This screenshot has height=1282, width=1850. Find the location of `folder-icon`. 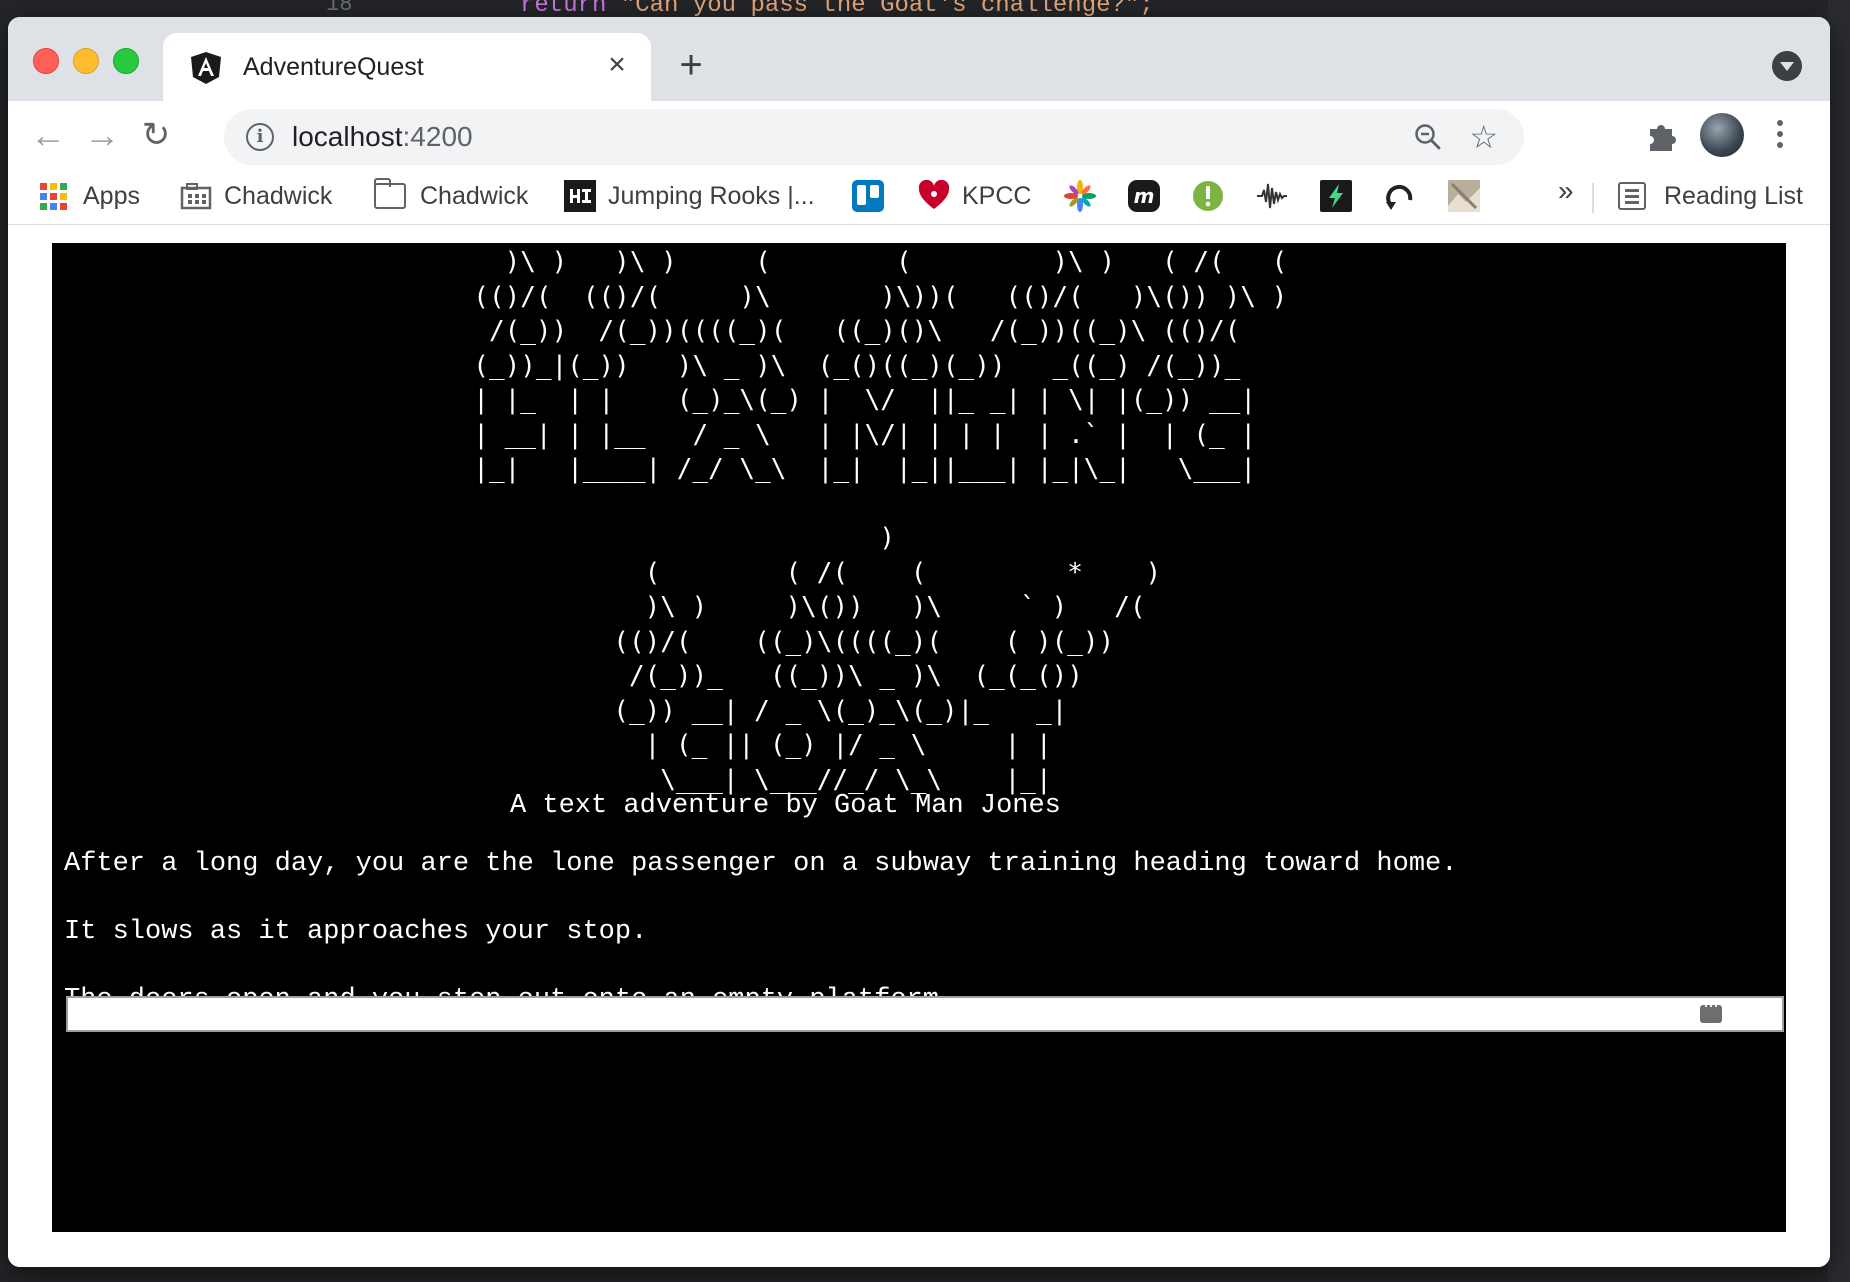

folder-icon is located at coordinates (389, 193).